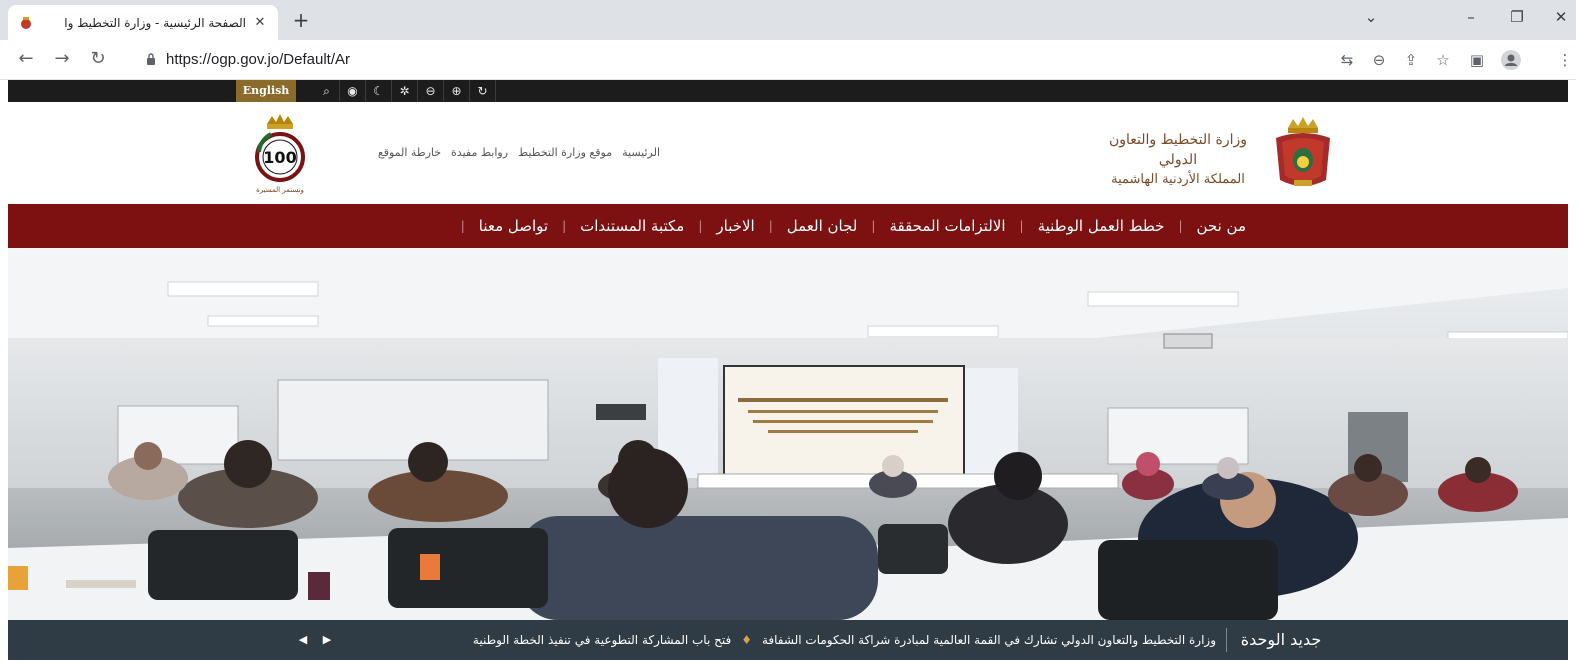  I want to click on top-link-useful-links: روابط مفيدة, so click(479, 152).